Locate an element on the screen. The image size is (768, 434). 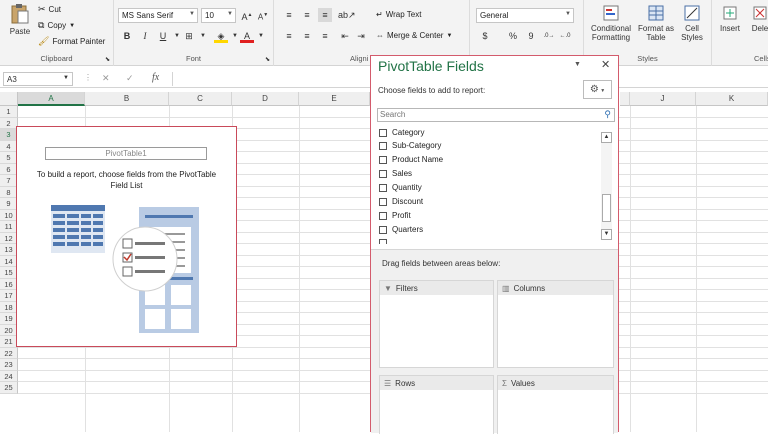
enter-icon: ✓ is located at coordinates (130, 78).